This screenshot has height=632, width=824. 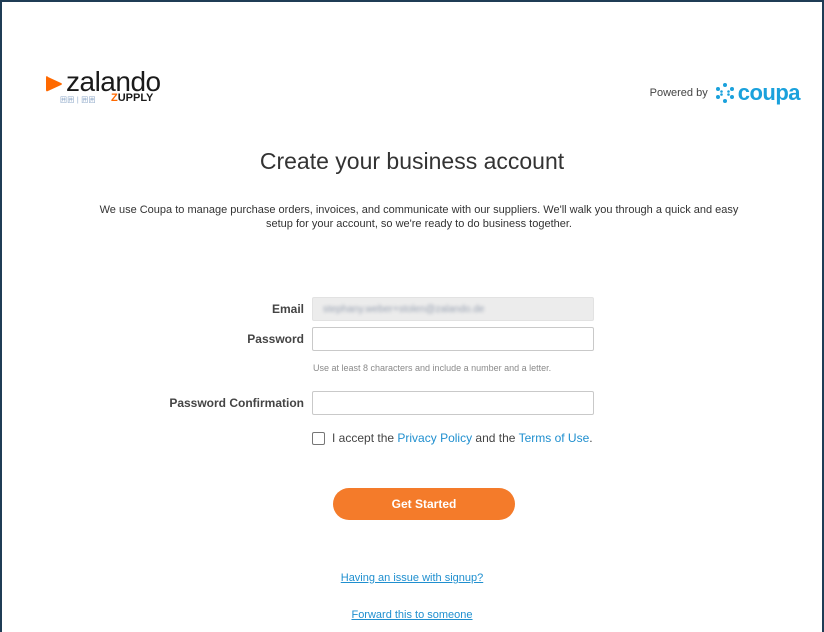 I want to click on zalando-zupply-logo: zalando 囲囲 | 囲囲 ZUPPLY, so click(x=124, y=85).